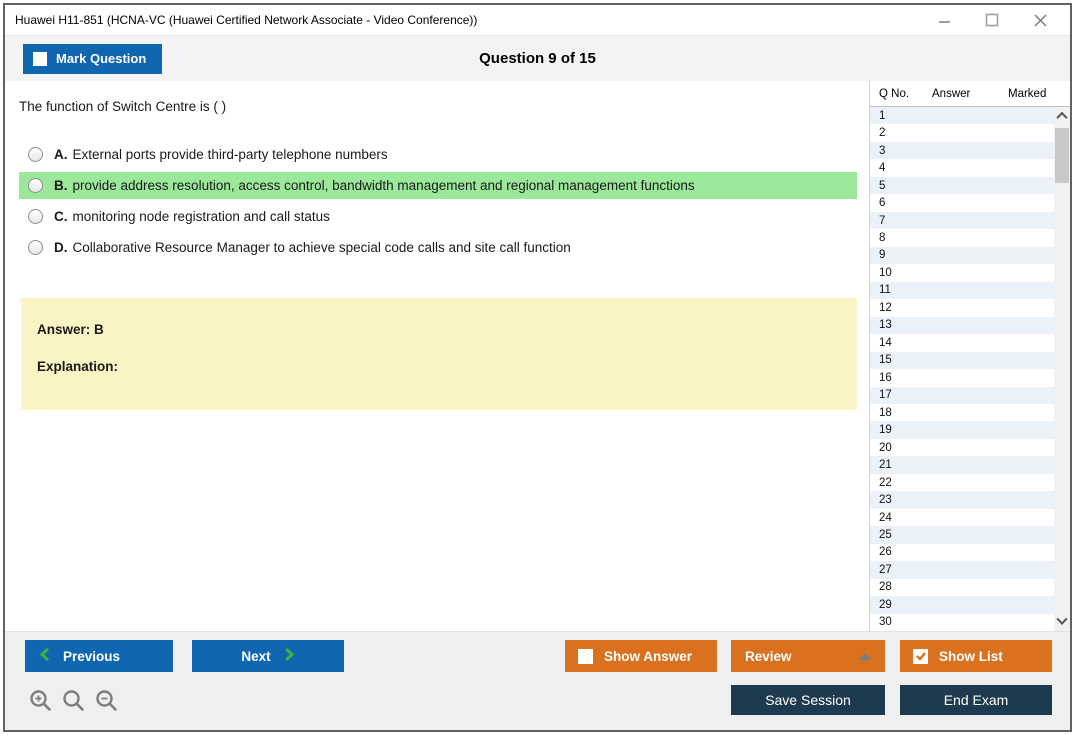 The width and height of the screenshot is (1075, 735). Describe the element at coordinates (882, 168) in the screenshot. I see `row-number: 4` at that location.